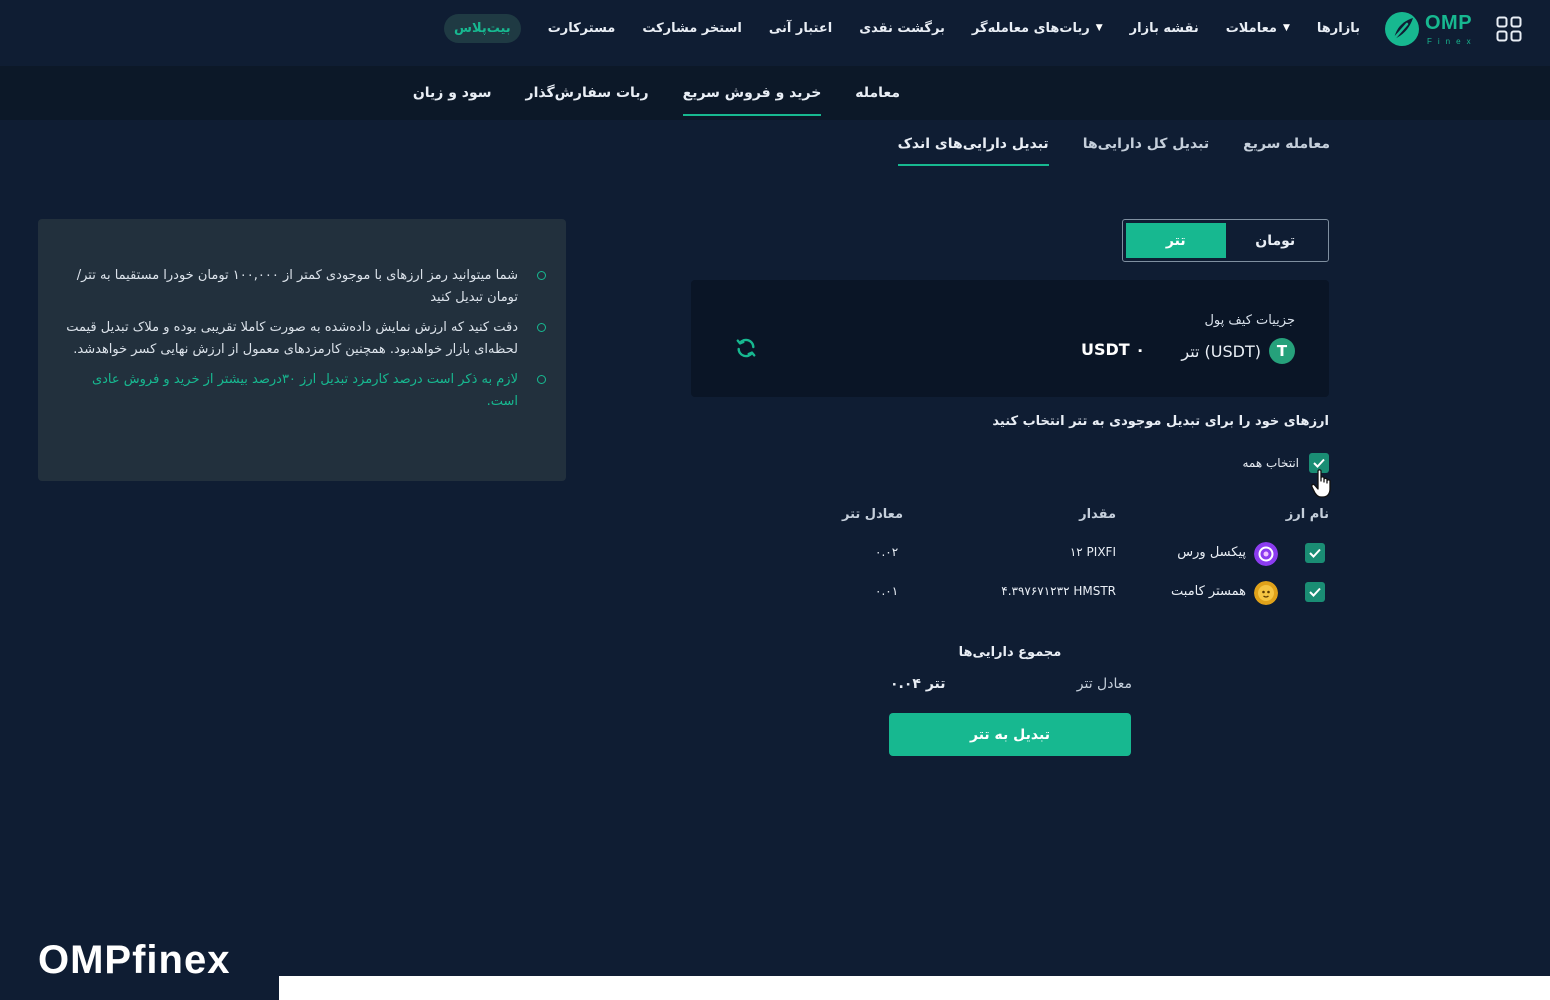 The image size is (1550, 1000). I want to click on nav-item-market-map: نقشه بازار, so click(1164, 28).